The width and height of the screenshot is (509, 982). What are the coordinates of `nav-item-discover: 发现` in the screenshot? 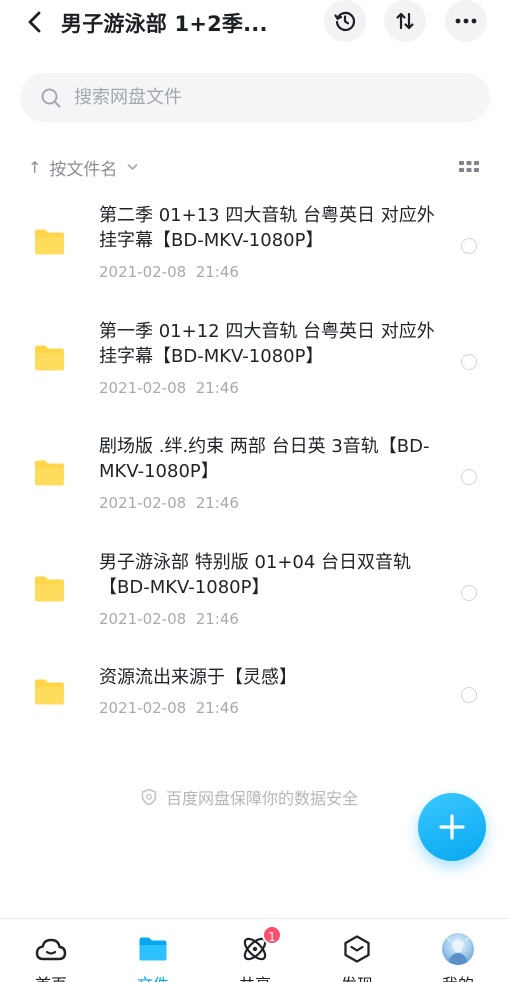 It's located at (357, 950).